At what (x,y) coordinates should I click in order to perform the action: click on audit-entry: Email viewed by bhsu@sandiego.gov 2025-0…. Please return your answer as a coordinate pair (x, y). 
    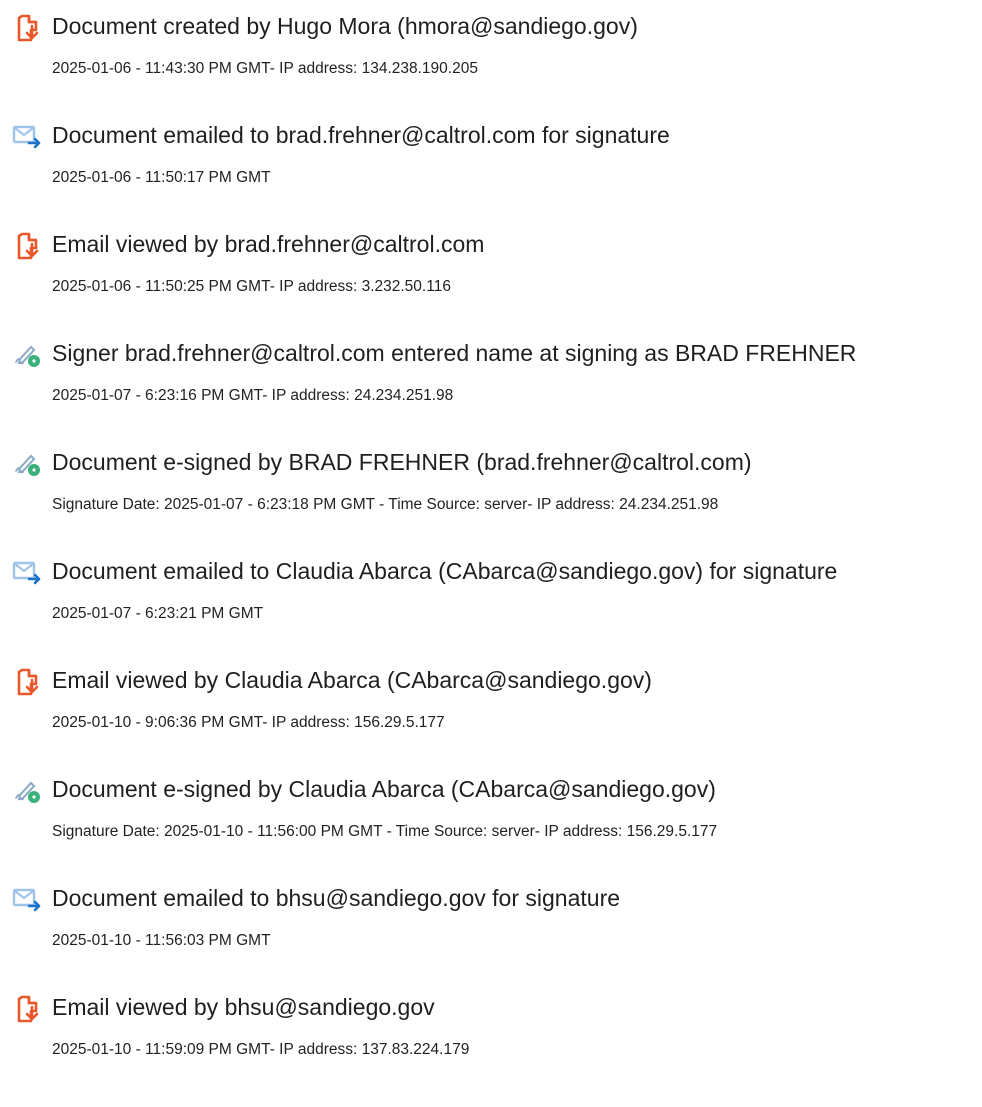
    Looking at the image, I should click on (491, 1029).